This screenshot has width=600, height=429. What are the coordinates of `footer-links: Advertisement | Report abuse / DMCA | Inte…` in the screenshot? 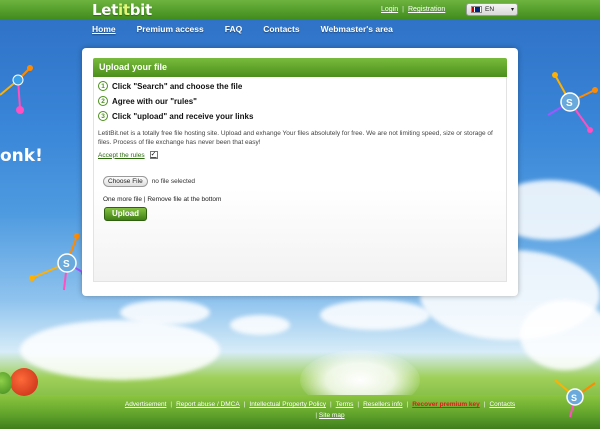 It's located at (320, 404).